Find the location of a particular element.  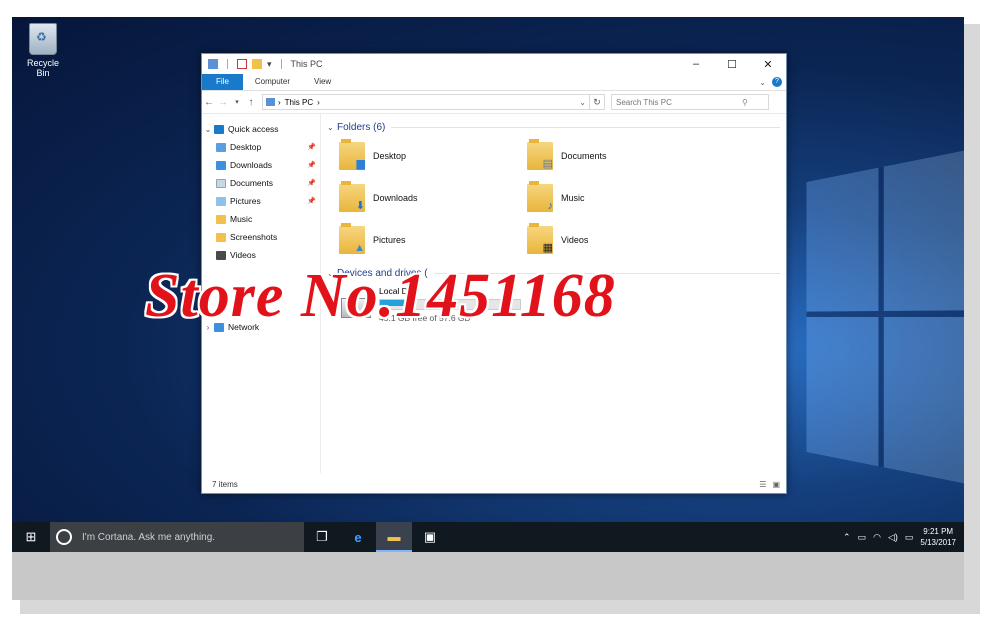

refresh-icon: ↻ is located at coordinates (597, 102).